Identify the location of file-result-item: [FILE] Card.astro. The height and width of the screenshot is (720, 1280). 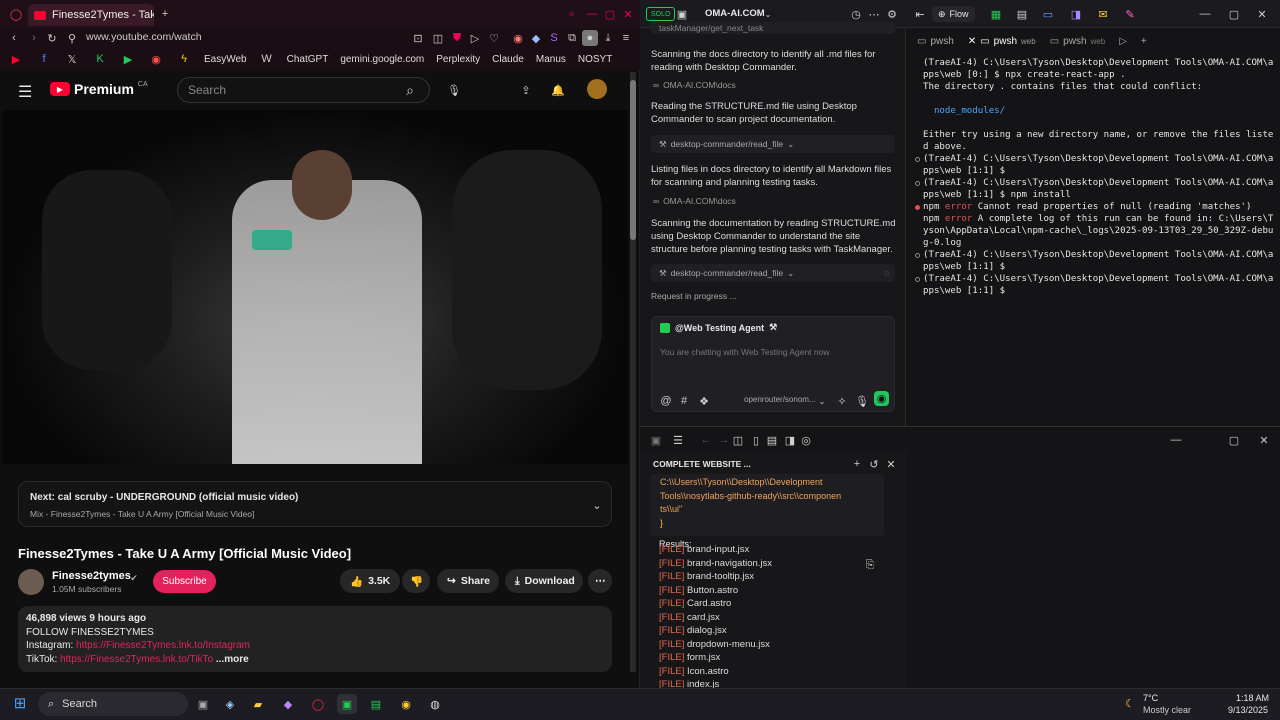
(715, 604).